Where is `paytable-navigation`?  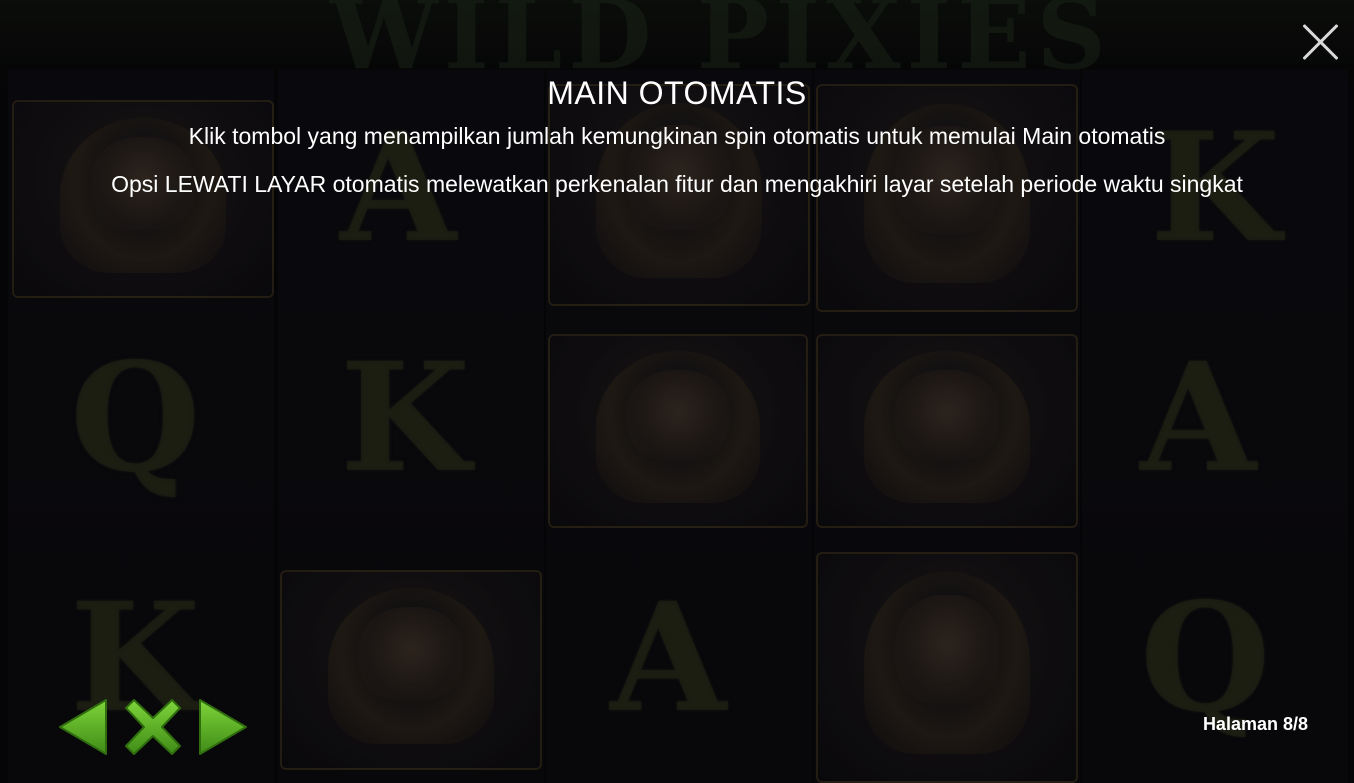 paytable-navigation is located at coordinates (153, 727).